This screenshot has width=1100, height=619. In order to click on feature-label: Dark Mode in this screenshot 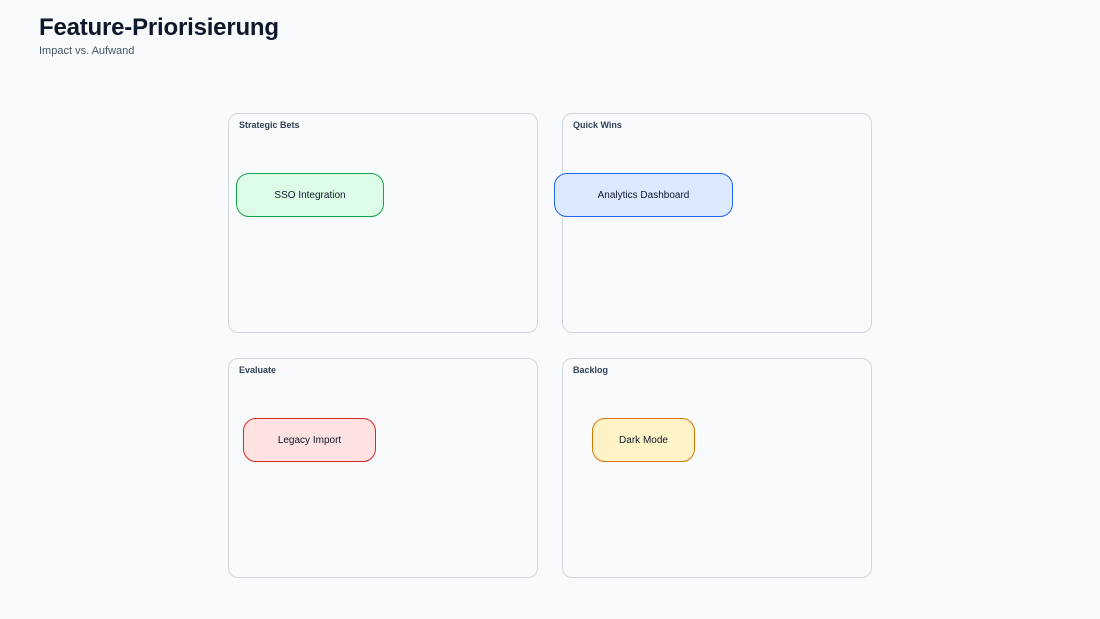, I will do `click(643, 440)`.